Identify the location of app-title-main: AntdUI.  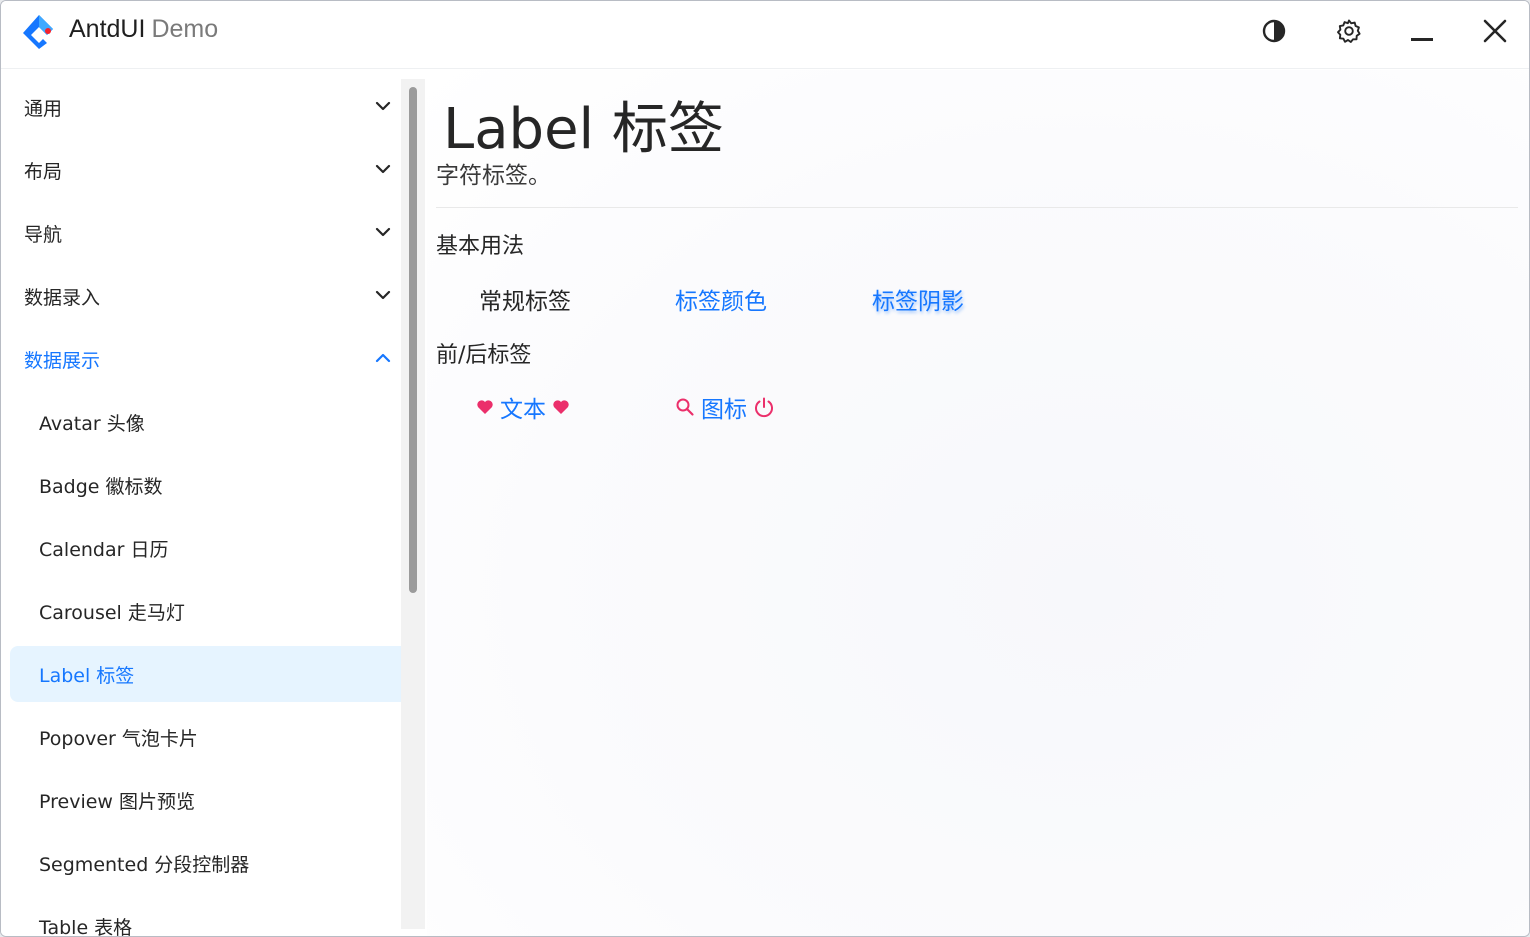
(107, 29).